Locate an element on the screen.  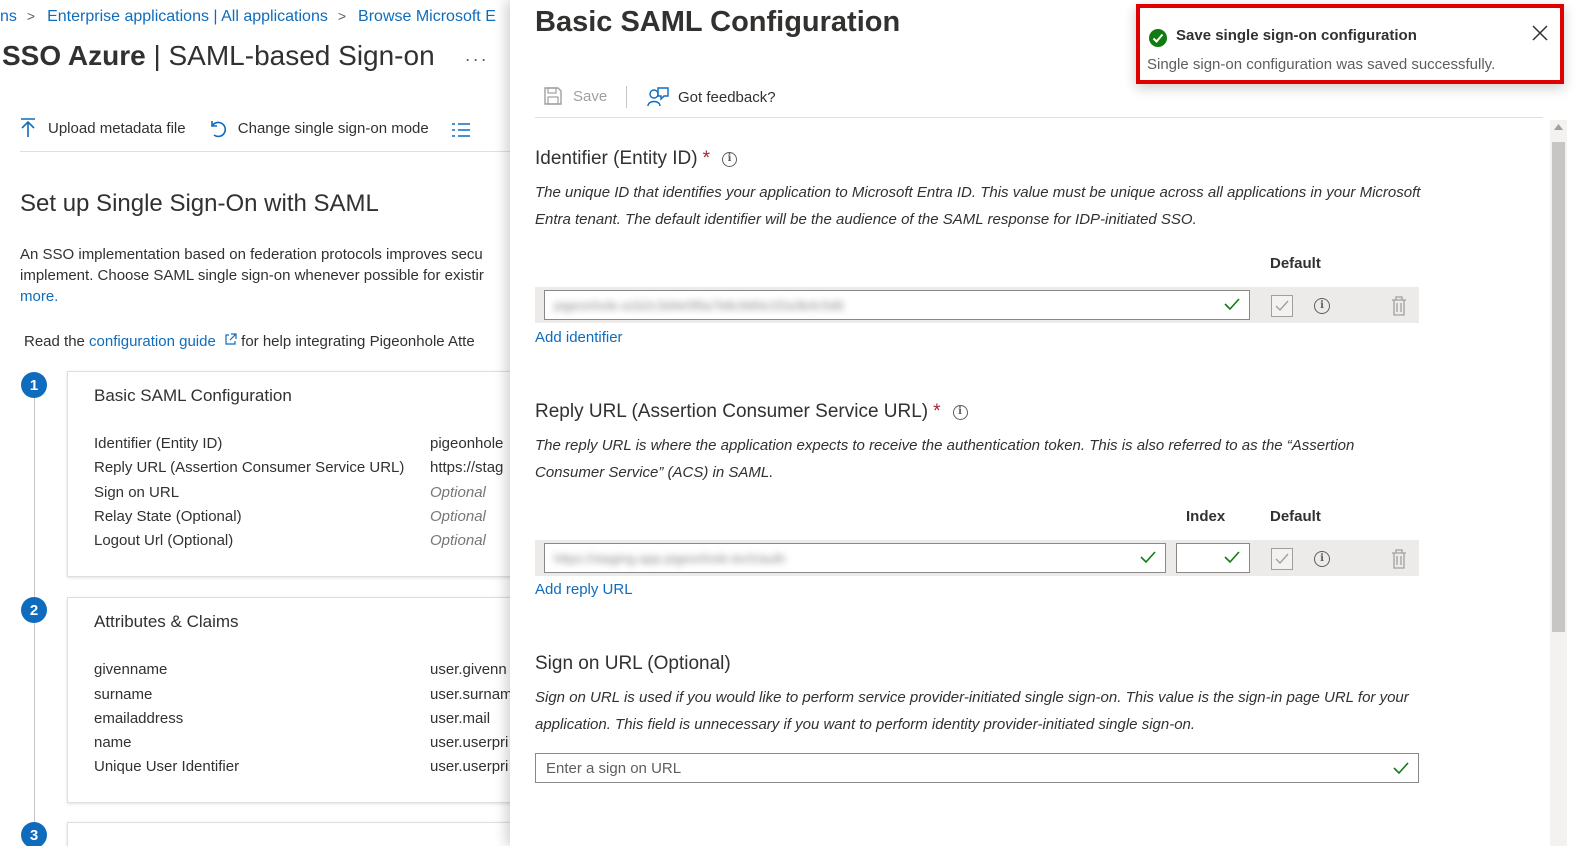
save-icon is located at coordinates (553, 96).